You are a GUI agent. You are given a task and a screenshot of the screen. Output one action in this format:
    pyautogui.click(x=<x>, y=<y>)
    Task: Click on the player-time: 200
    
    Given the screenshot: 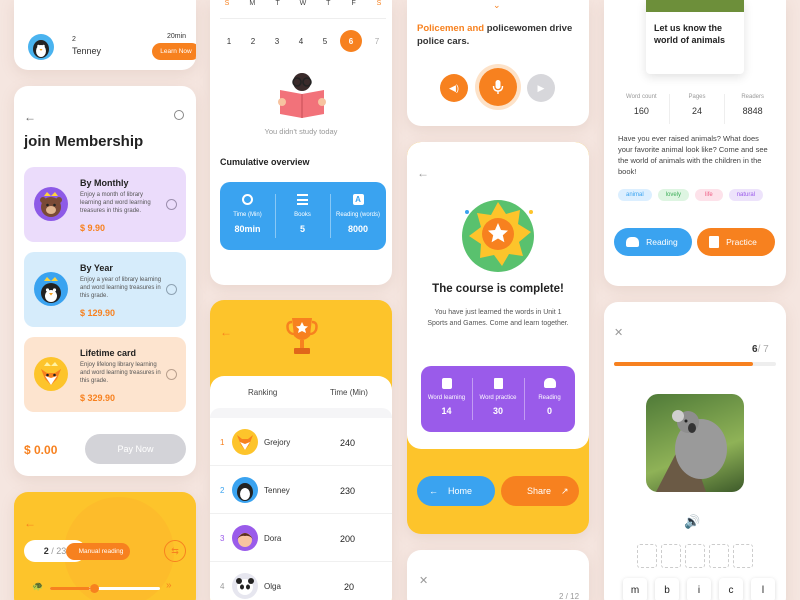 What is the action you would take?
    pyautogui.click(x=348, y=539)
    